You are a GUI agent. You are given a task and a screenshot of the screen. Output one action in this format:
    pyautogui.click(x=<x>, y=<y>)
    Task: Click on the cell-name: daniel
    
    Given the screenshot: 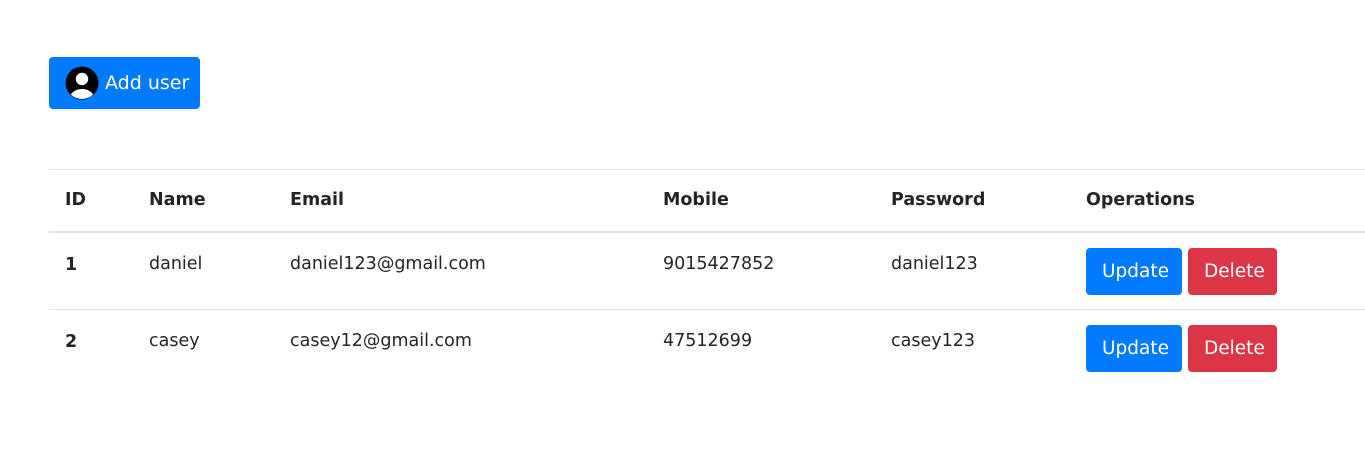 What is the action you would take?
    pyautogui.click(x=176, y=263)
    